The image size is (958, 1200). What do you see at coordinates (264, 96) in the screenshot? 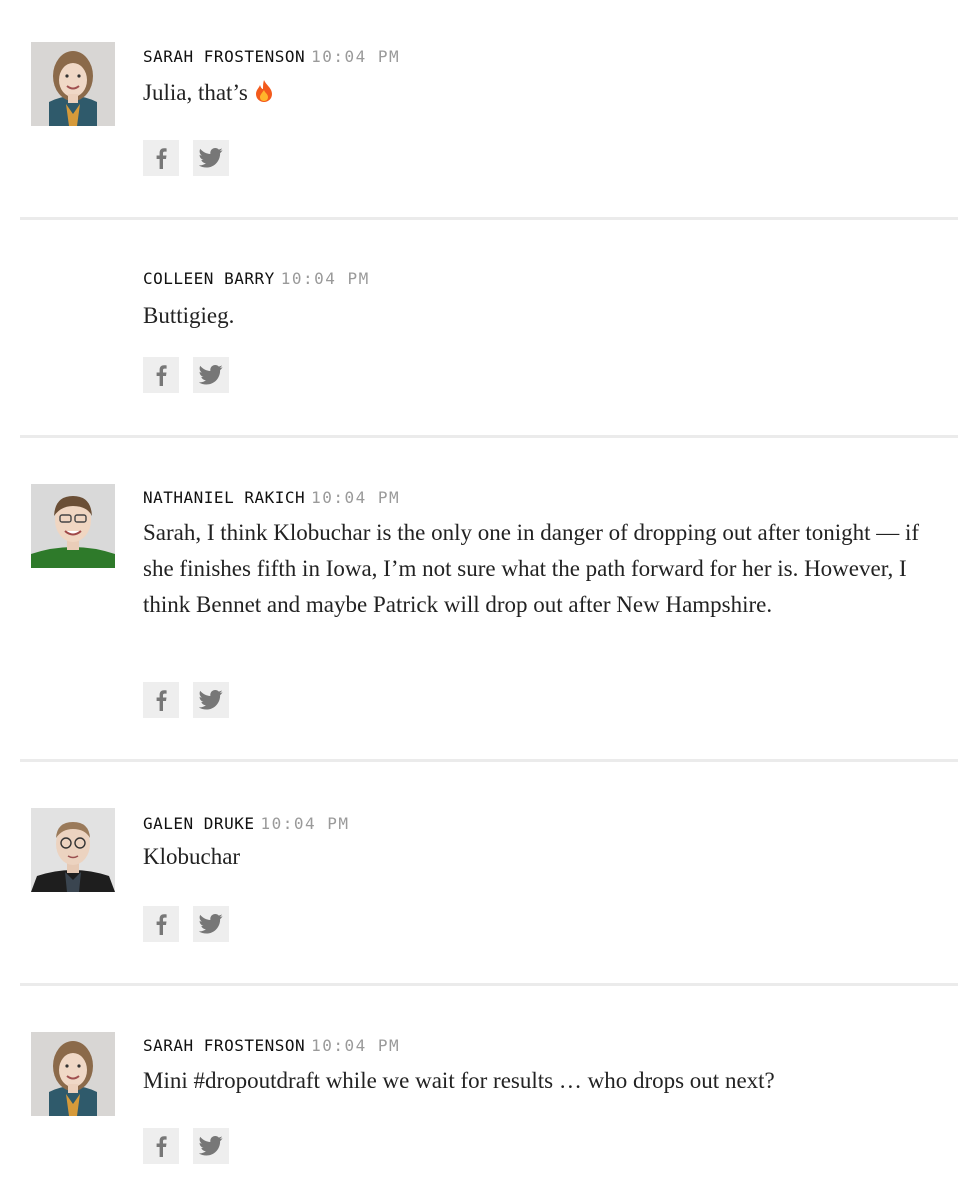
I see `fire-emoji-icon` at bounding box center [264, 96].